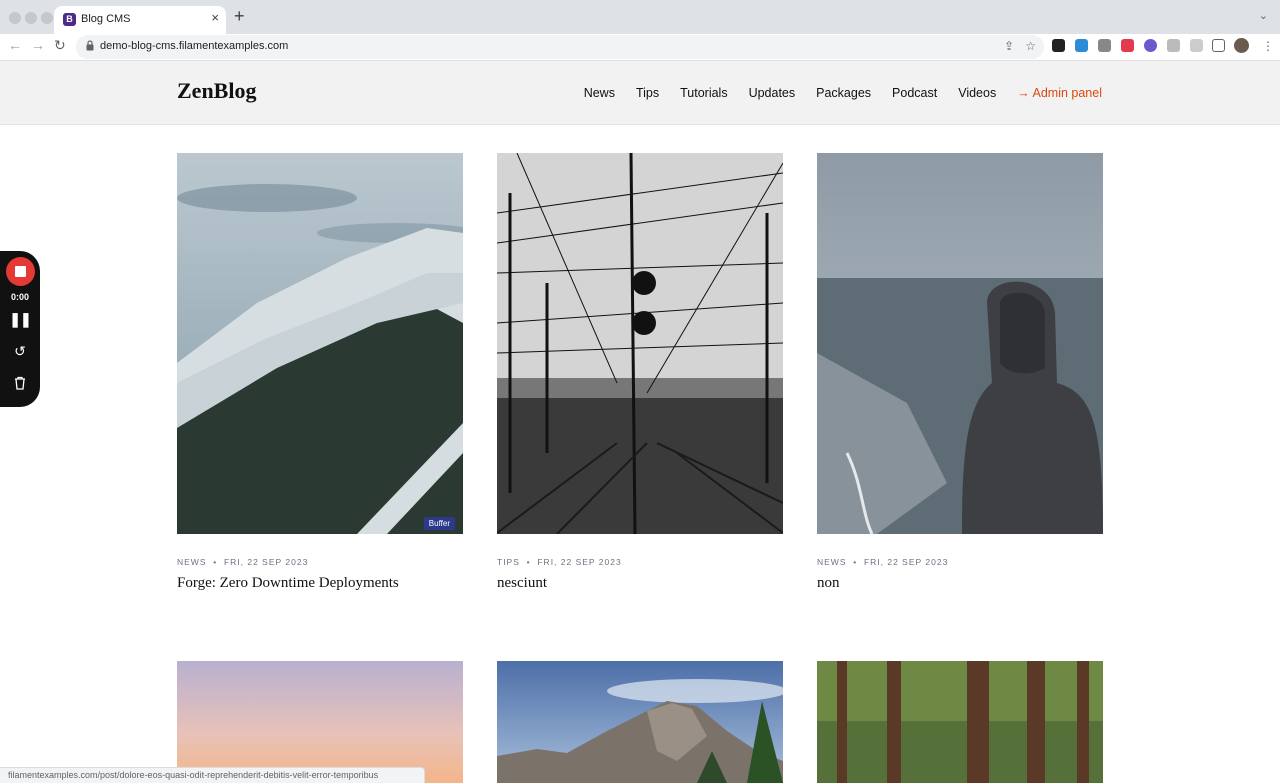  Describe the element at coordinates (47, 18) in the screenshot. I see `window-zoom-dot` at that location.